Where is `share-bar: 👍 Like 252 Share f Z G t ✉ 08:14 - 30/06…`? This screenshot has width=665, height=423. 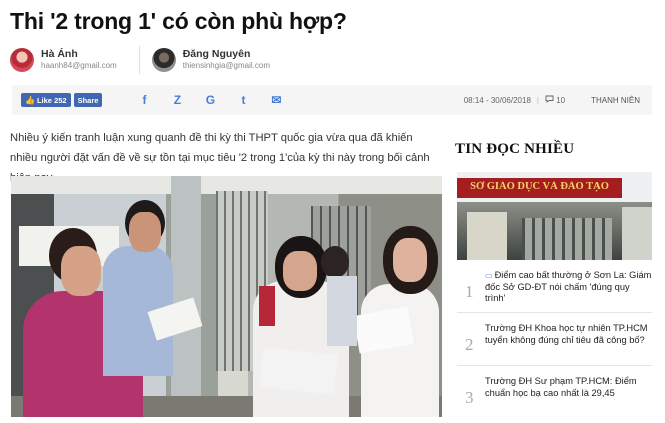
share-bar: 👍 Like 252 Share f Z G t ✉ 08:14 - 30/06… is located at coordinates (332, 100).